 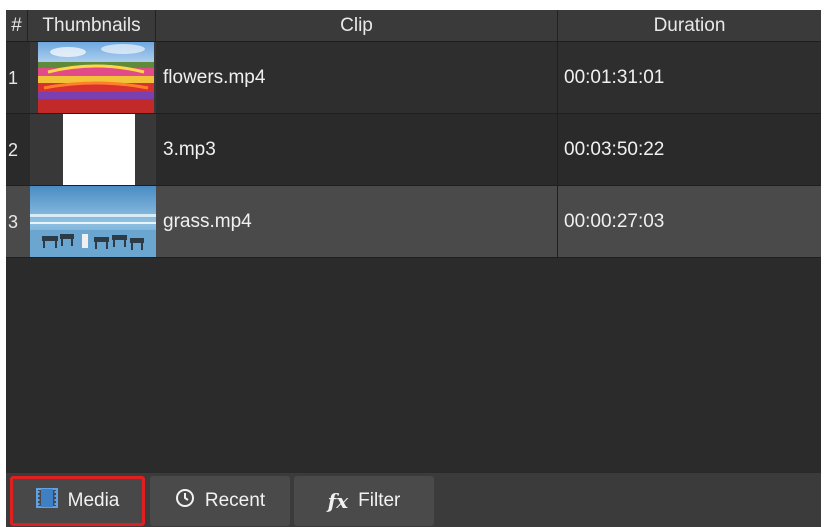 What do you see at coordinates (357, 25) in the screenshot?
I see `column-header-clip: Clip` at bounding box center [357, 25].